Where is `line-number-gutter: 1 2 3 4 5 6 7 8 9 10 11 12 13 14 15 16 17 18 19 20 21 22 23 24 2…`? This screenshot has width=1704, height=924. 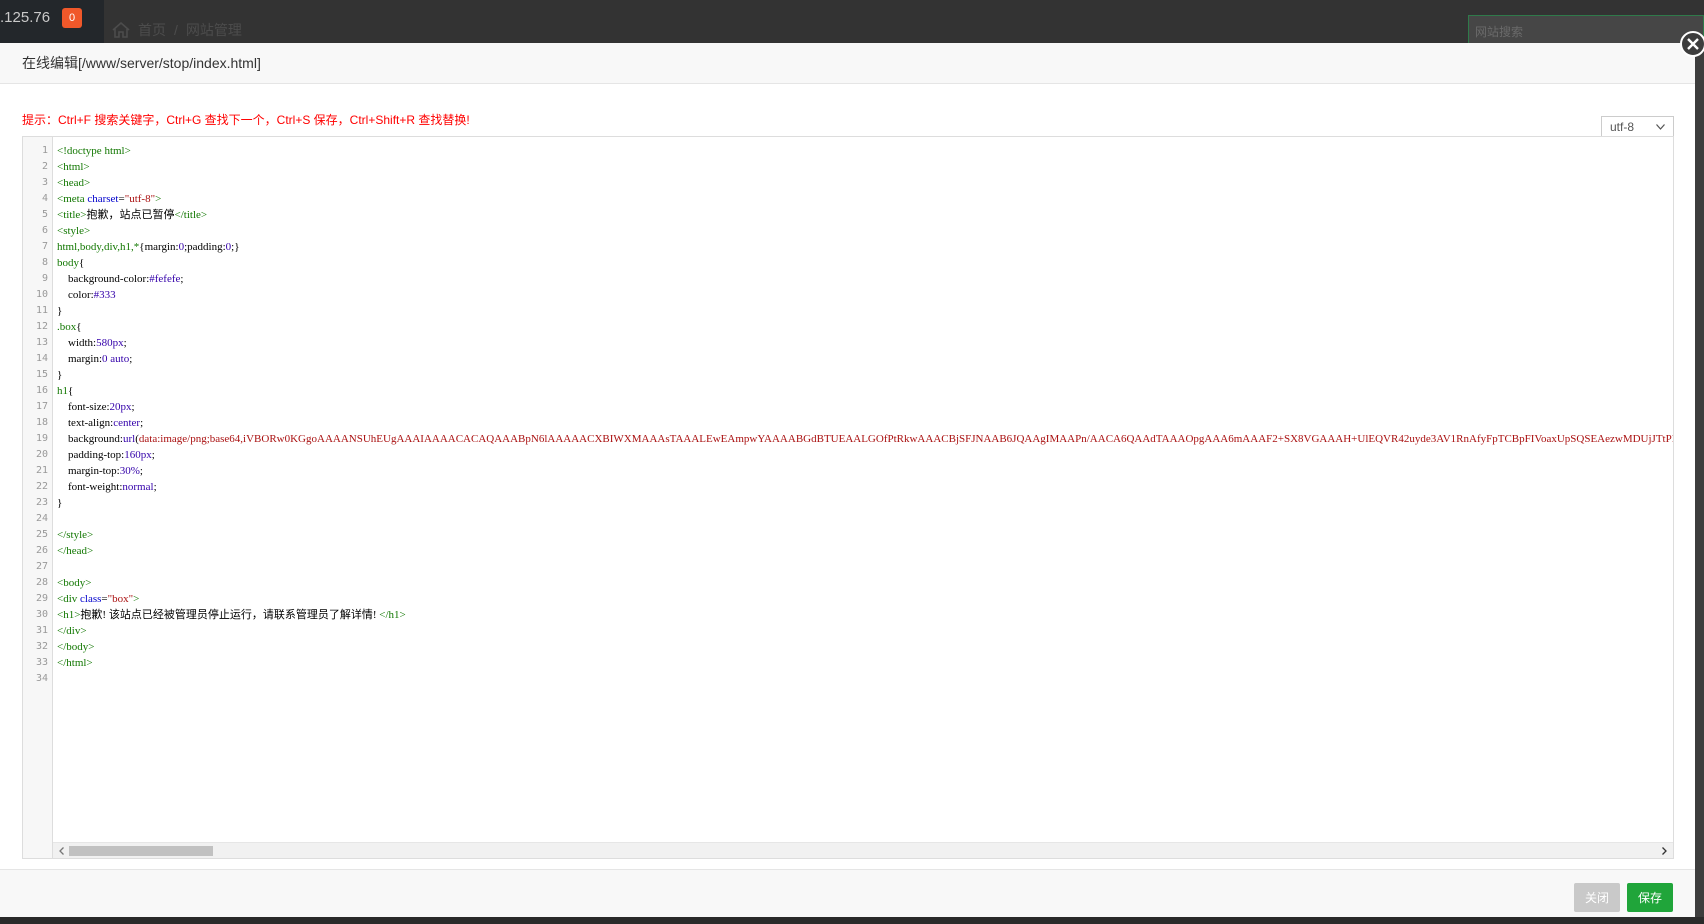
line-number-gutter: 1 2 3 4 5 6 7 8 9 10 11 12 13 14 15 16 17 18 19 20 21 22 23 24 2… is located at coordinates (38, 497).